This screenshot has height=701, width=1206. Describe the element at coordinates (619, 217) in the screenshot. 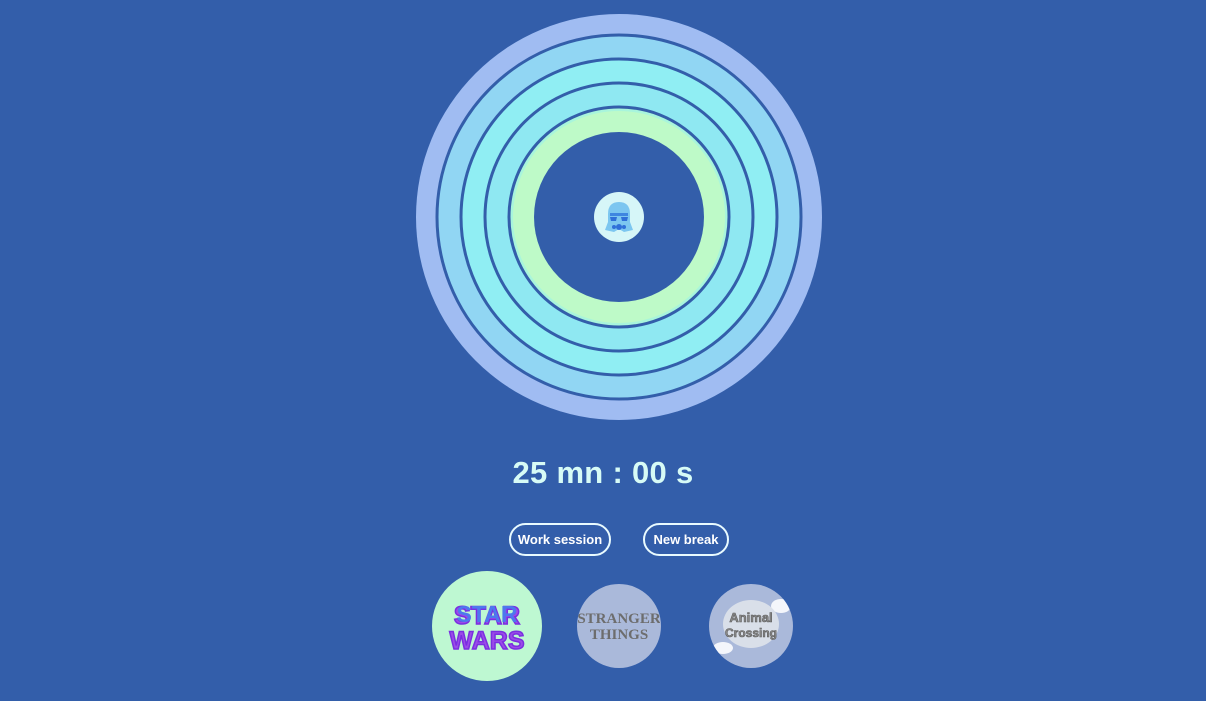

I see `stormtrooper-helmet-icon` at that location.